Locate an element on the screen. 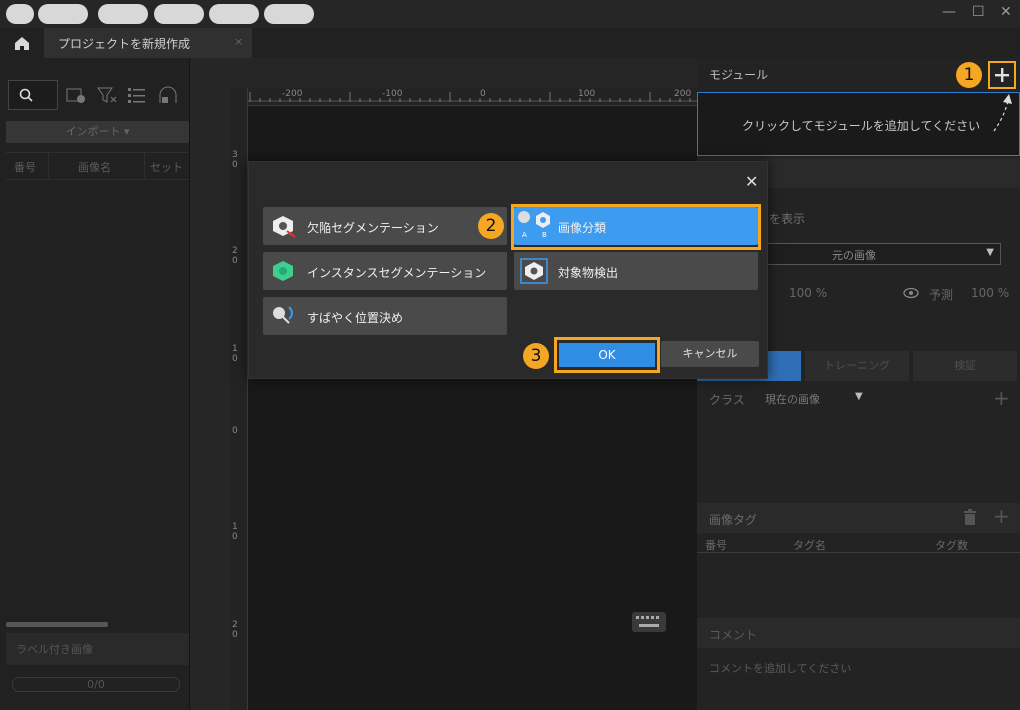 The height and width of the screenshot is (710, 1020). column-header: セット is located at coordinates (166, 167).